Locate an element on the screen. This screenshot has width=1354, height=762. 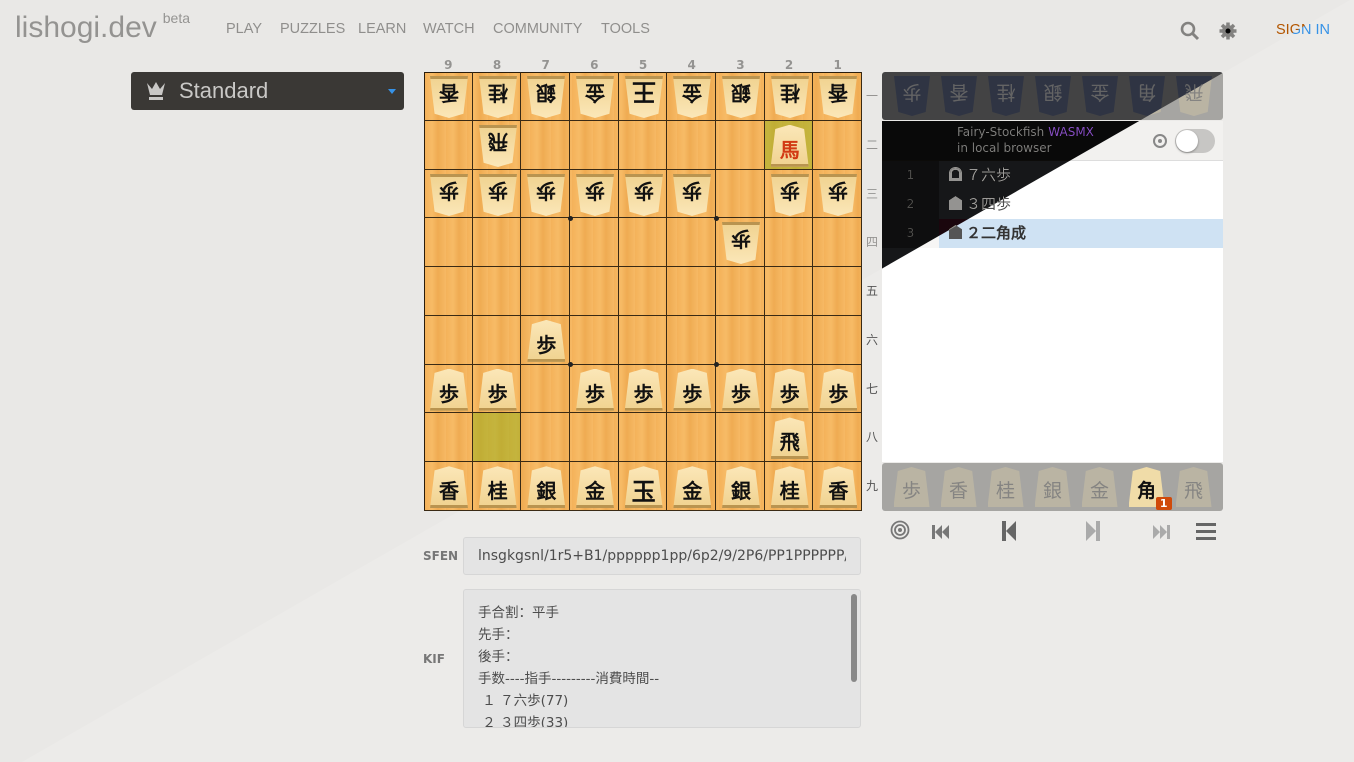
nav-tools: TOOLS is located at coordinates (625, 29).